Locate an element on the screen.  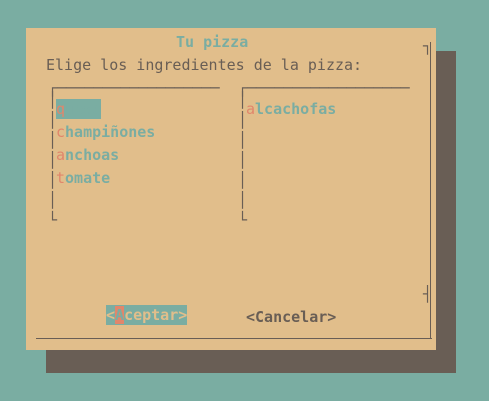
list-item-label: omate is located at coordinates (88, 178).